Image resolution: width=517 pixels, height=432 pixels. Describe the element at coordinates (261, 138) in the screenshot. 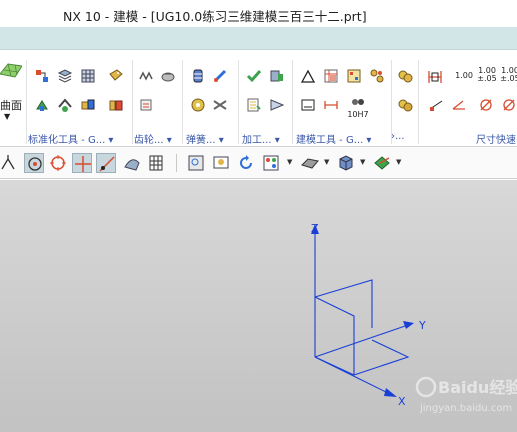

I see `group-label-machining: 加工... ▾` at that location.